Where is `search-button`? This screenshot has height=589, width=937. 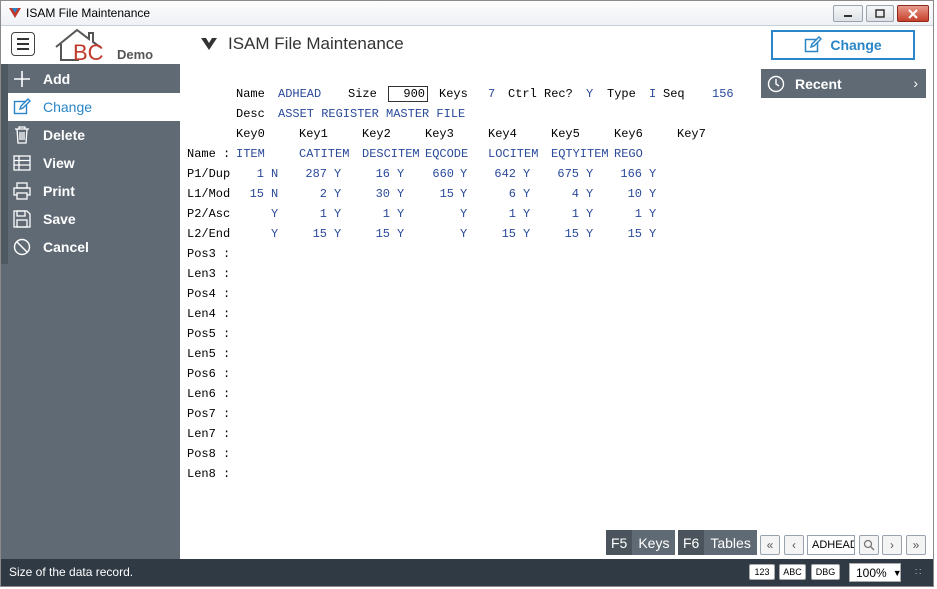
search-button is located at coordinates (869, 545).